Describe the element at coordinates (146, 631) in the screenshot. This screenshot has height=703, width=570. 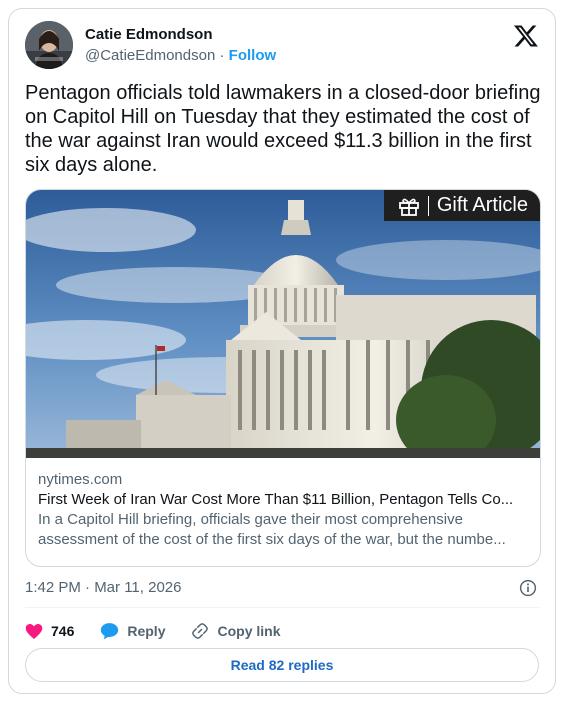
I see `reply-label: Reply` at that location.